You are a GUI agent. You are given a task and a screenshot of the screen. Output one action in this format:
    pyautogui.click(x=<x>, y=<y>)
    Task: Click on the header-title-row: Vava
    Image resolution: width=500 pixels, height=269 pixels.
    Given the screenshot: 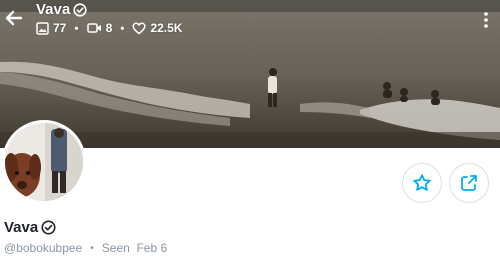 What is the action you would take?
    pyautogui.click(x=61, y=10)
    